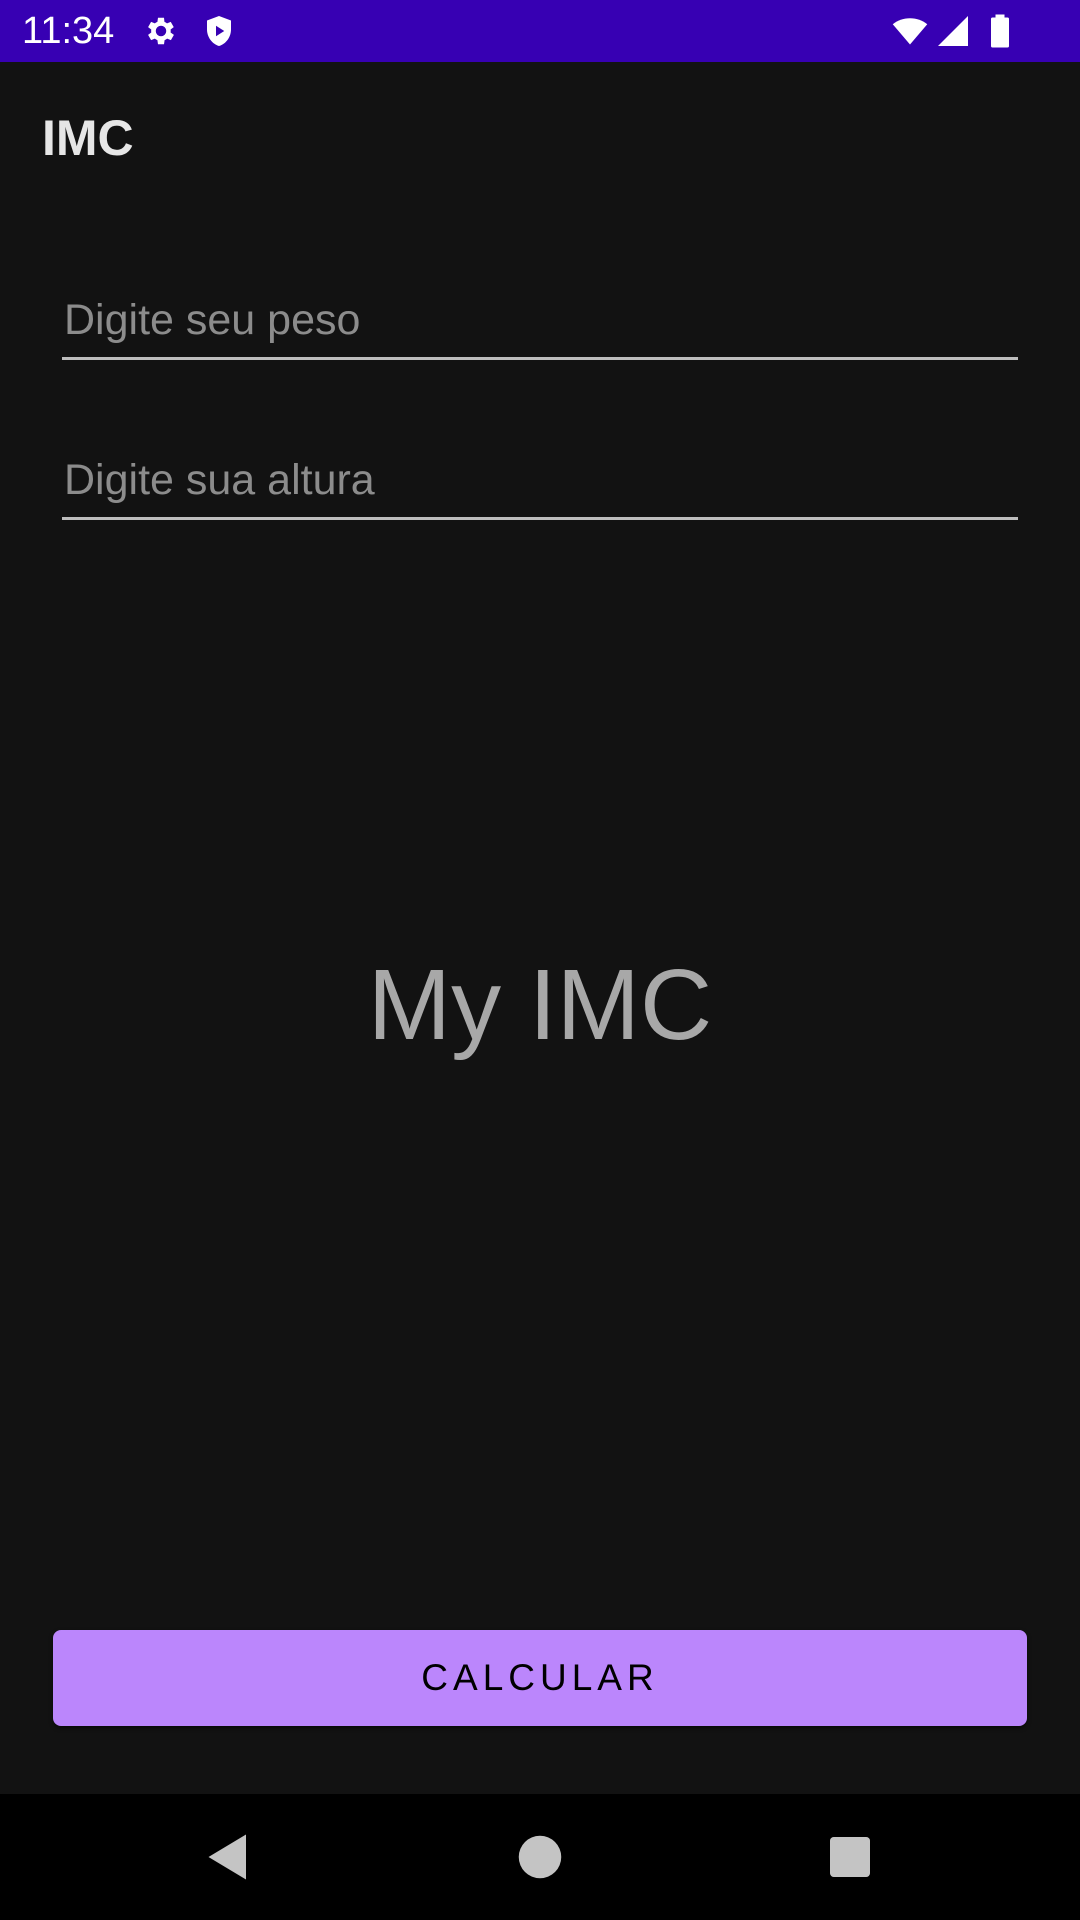 This screenshot has width=1080, height=1920. What do you see at coordinates (540, 1005) in the screenshot?
I see `result-text: My IMC` at bounding box center [540, 1005].